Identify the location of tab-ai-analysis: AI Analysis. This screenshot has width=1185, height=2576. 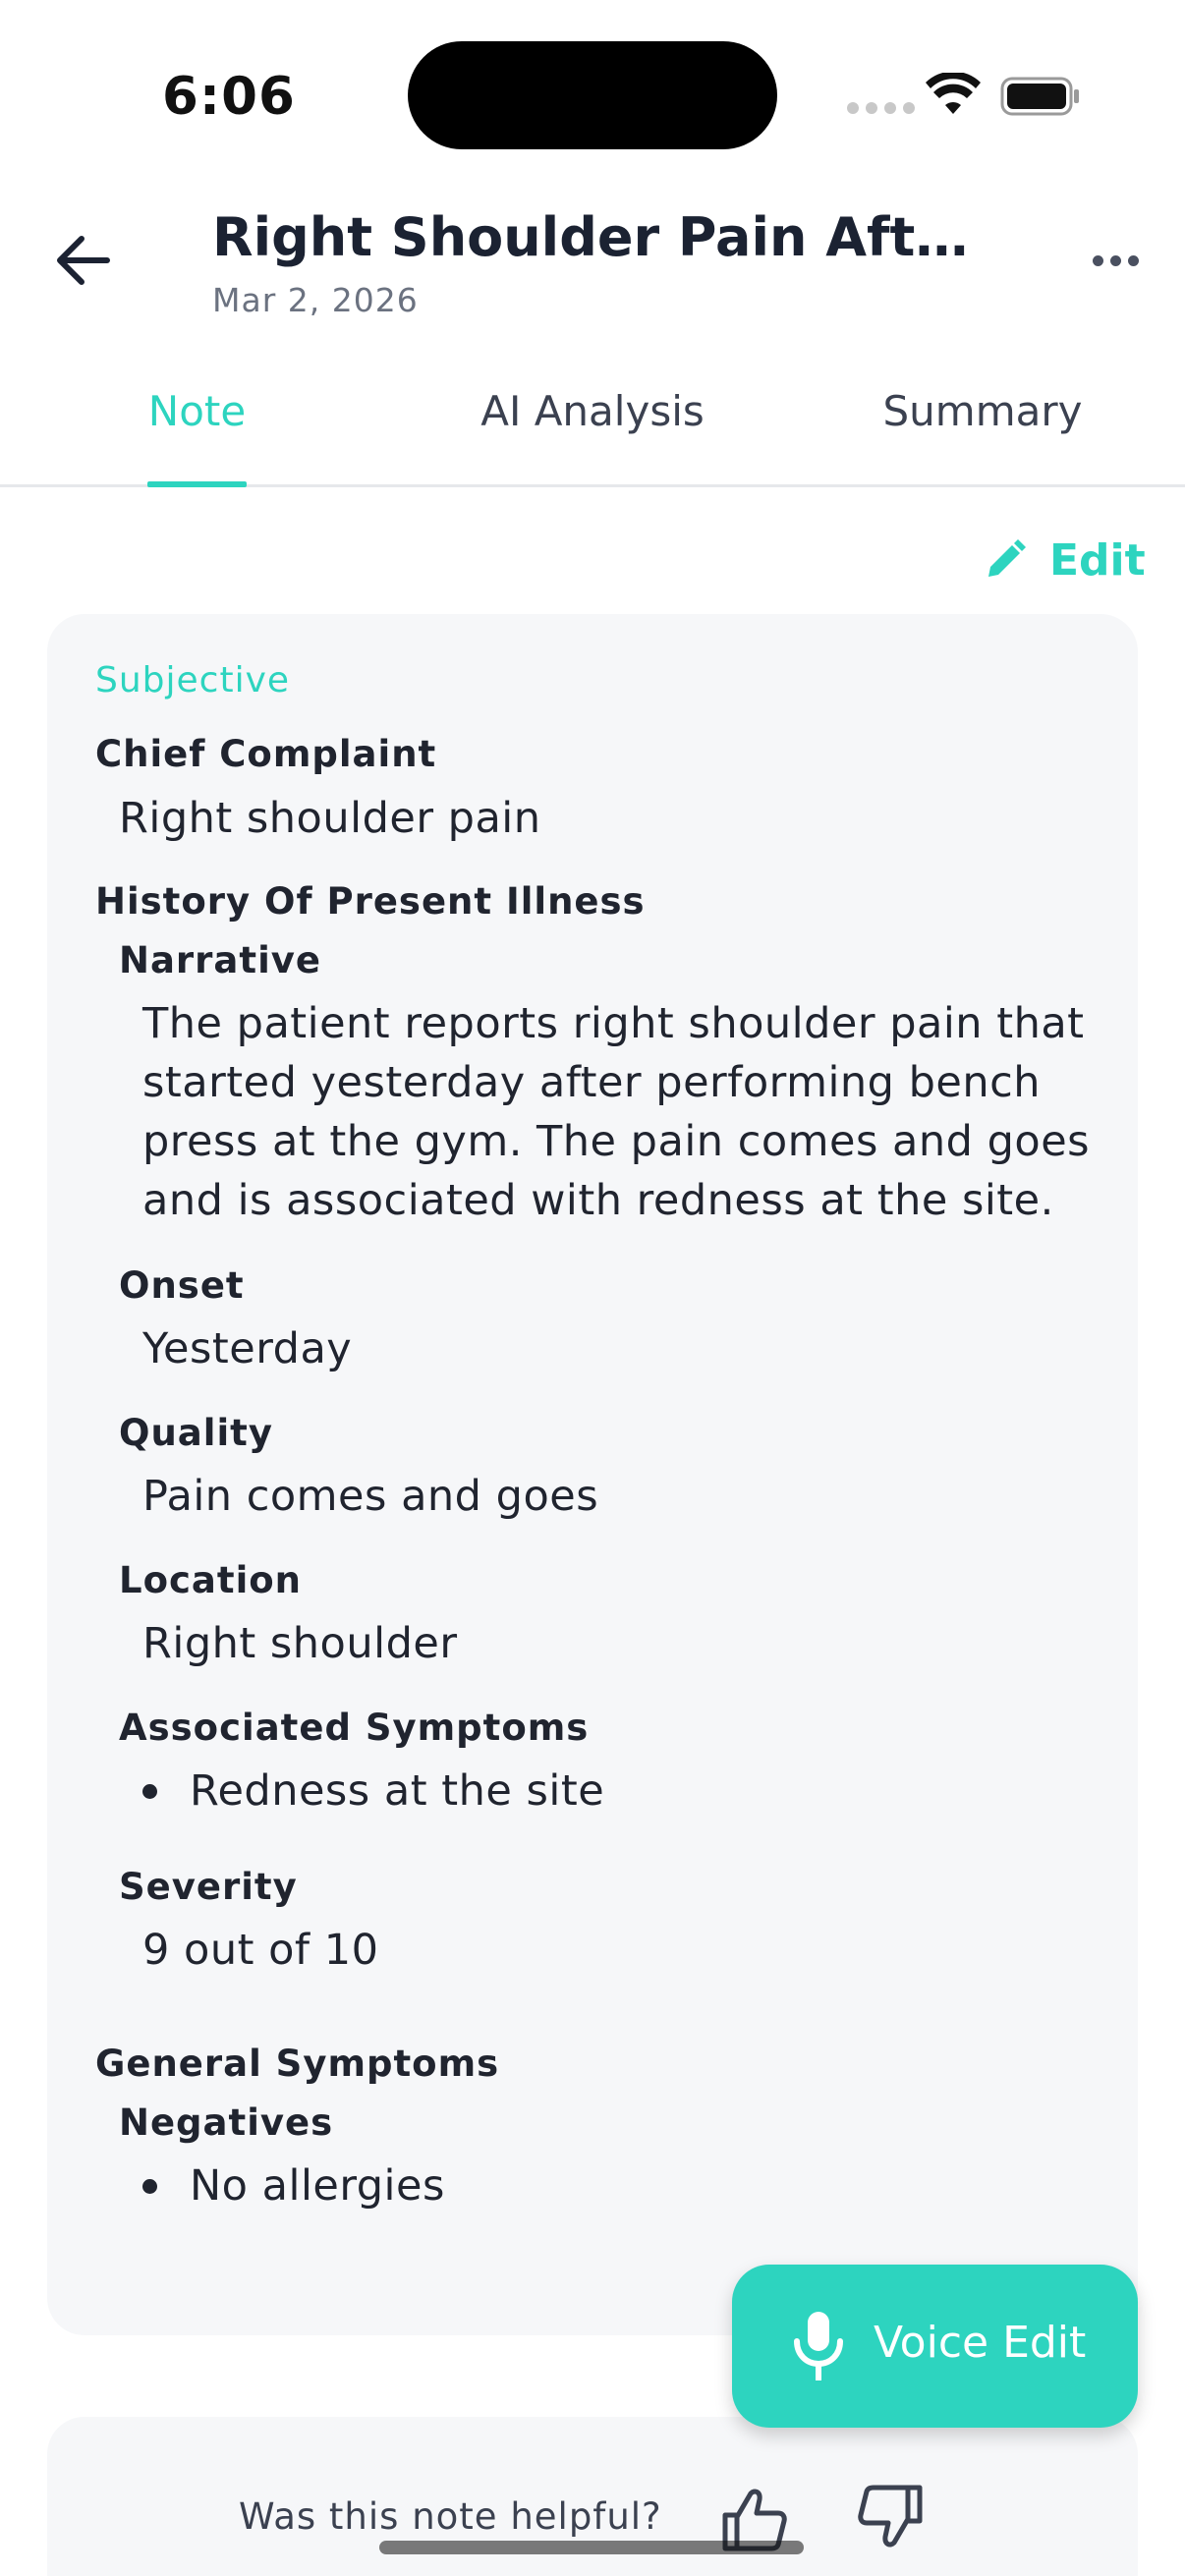
(592, 437).